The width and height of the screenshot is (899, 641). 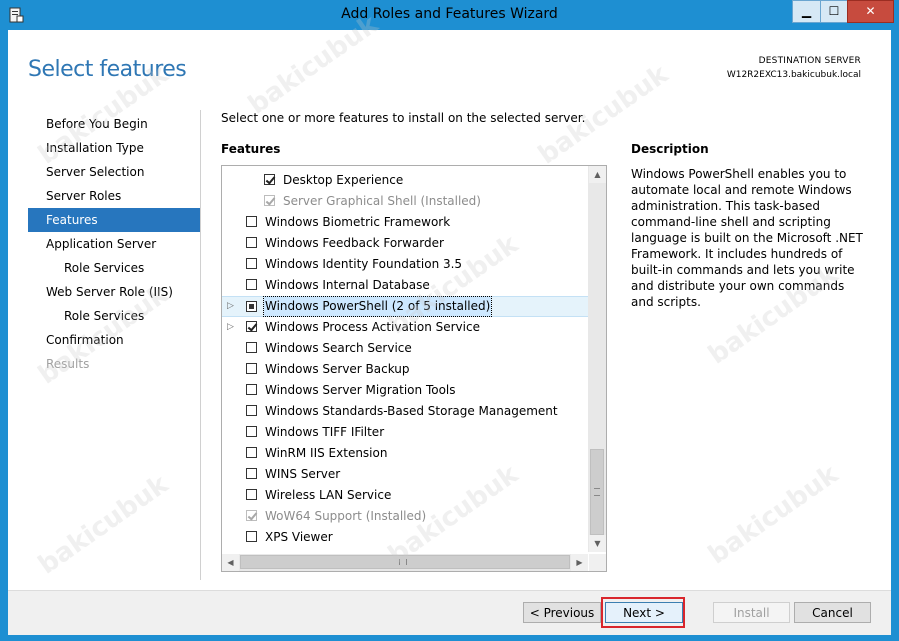 I want to click on feature-row: Wireless LAN Service, so click(x=405, y=495).